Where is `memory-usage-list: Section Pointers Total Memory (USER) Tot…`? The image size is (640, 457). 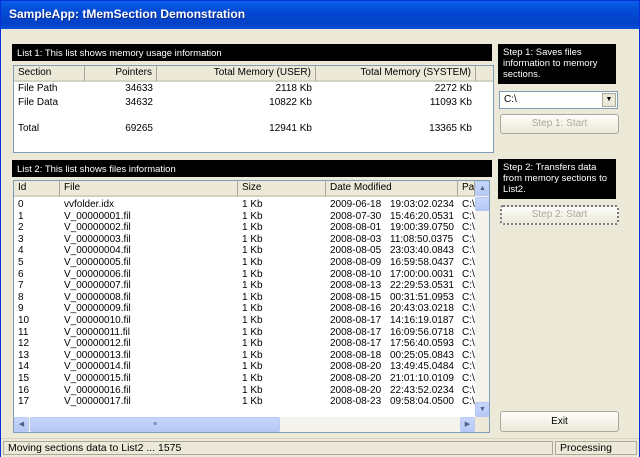 memory-usage-list: Section Pointers Total Memory (USER) Tot… is located at coordinates (253, 109).